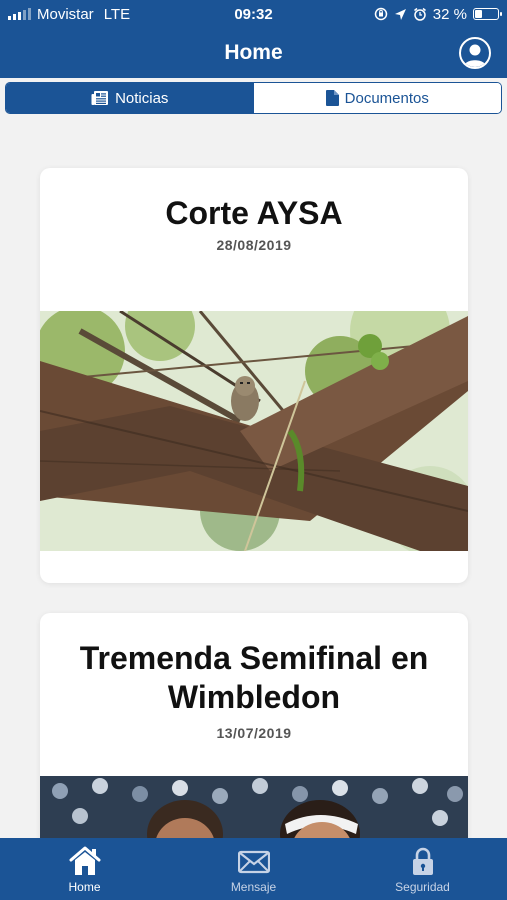 The width and height of the screenshot is (507, 900). I want to click on tab-mensaje-label: Mensaje, so click(253, 887).